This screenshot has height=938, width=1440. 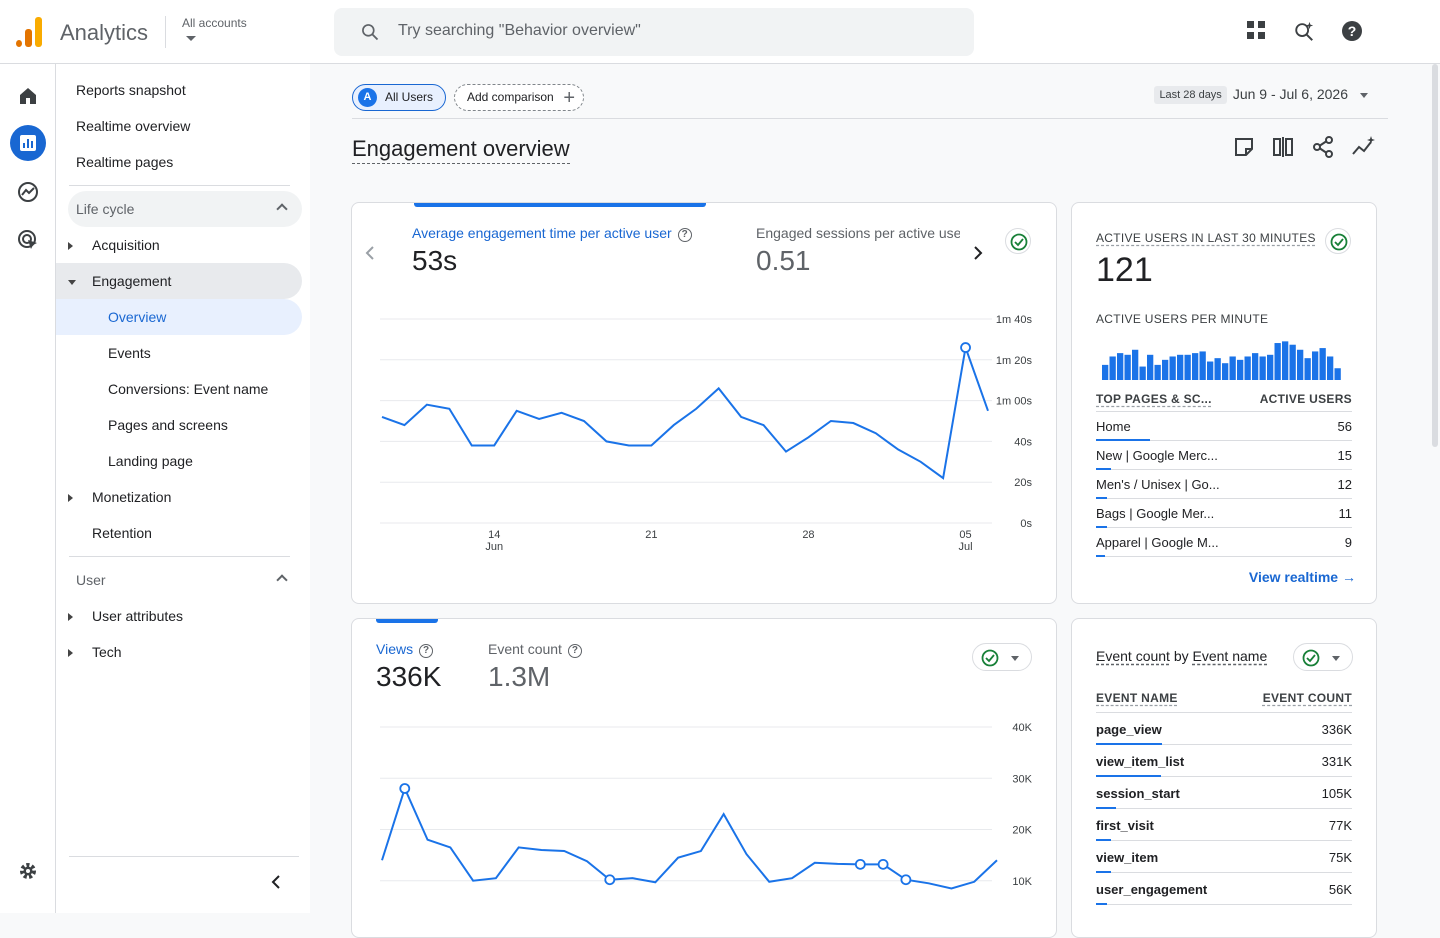 I want to click on active-users-30min-title: ACTIVE USERS IN LAST 30 MINUTES, so click(x=1206, y=238).